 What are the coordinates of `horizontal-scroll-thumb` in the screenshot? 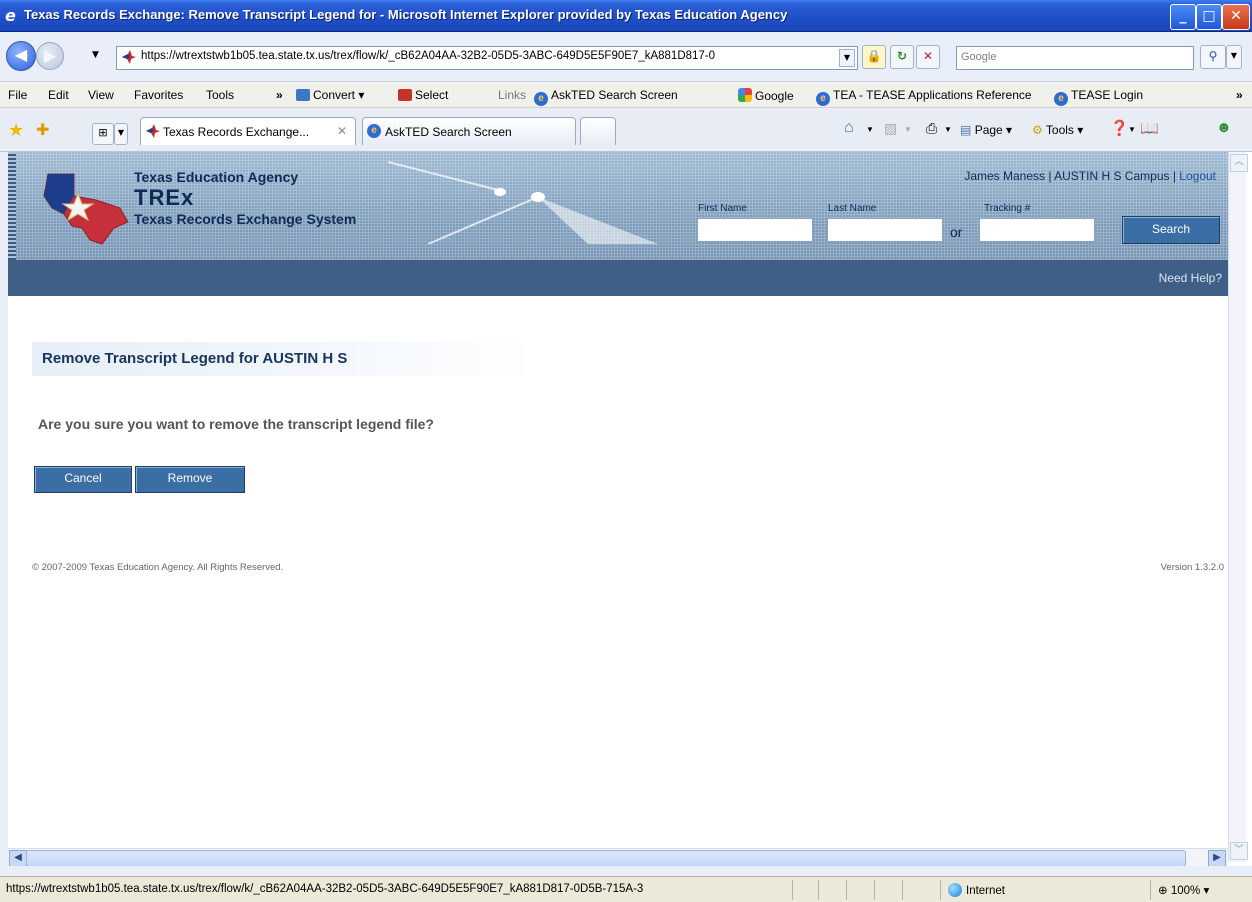 It's located at (606, 858).